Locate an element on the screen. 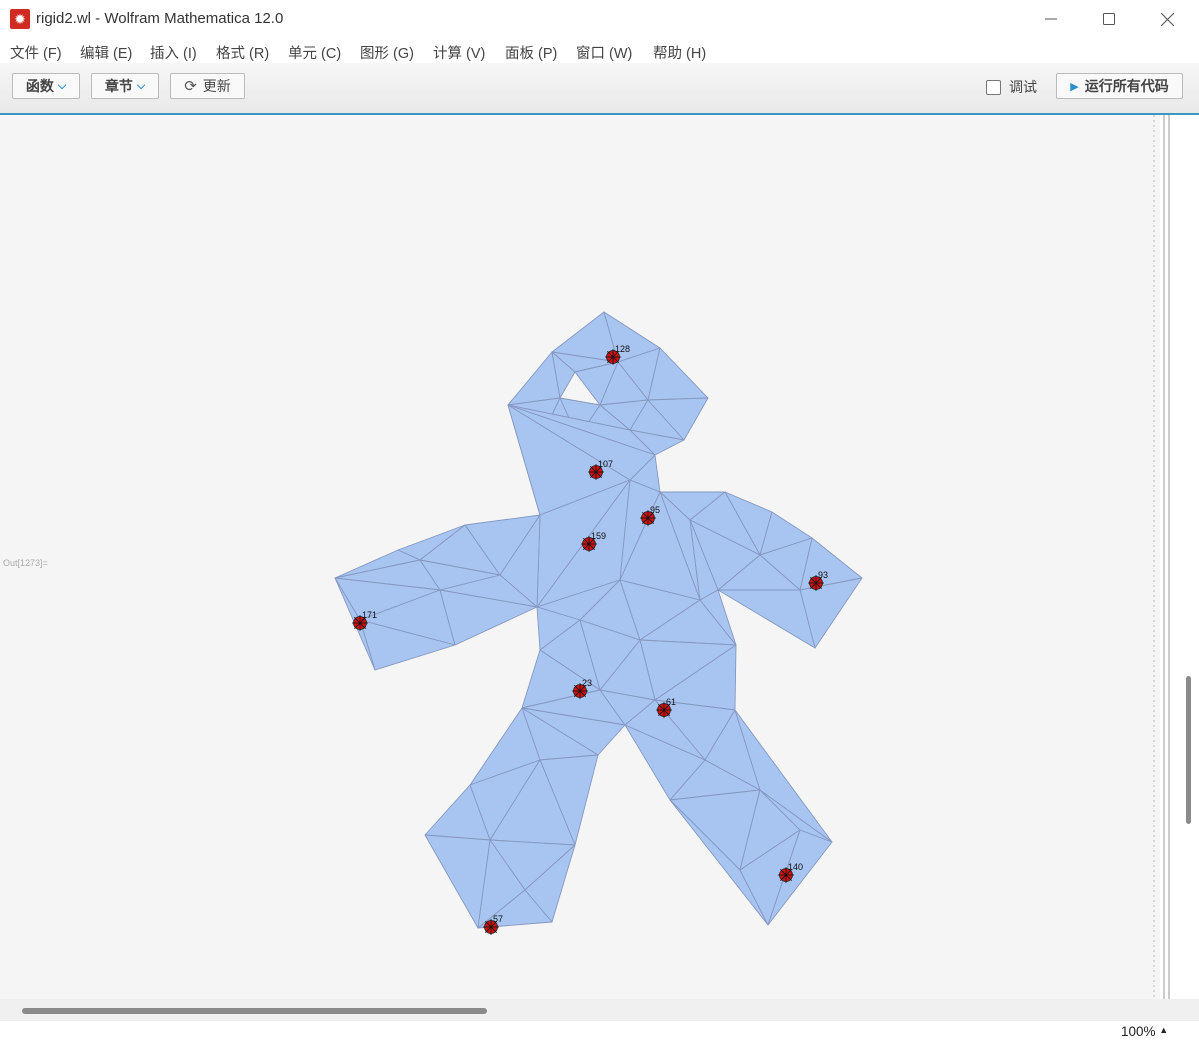 Image resolution: width=1199 pixels, height=1043 pixels. debug-checkbox is located at coordinates (993, 87).